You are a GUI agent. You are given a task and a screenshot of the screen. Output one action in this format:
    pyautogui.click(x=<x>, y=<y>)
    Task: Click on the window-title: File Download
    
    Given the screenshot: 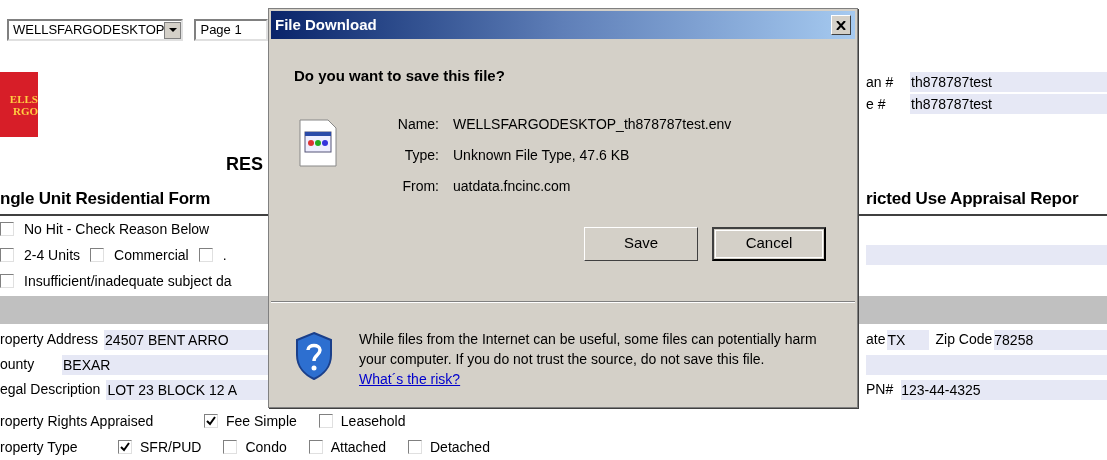 What is the action you would take?
    pyautogui.click(x=326, y=24)
    